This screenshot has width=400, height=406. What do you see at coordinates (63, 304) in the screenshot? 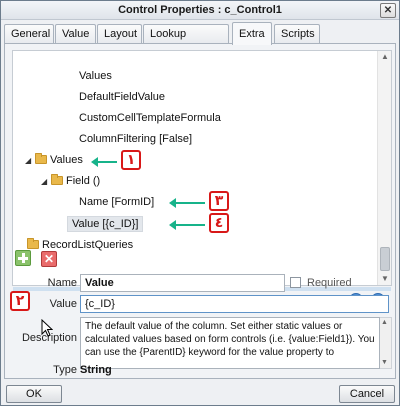
I see `value-label: Value` at bounding box center [63, 304].